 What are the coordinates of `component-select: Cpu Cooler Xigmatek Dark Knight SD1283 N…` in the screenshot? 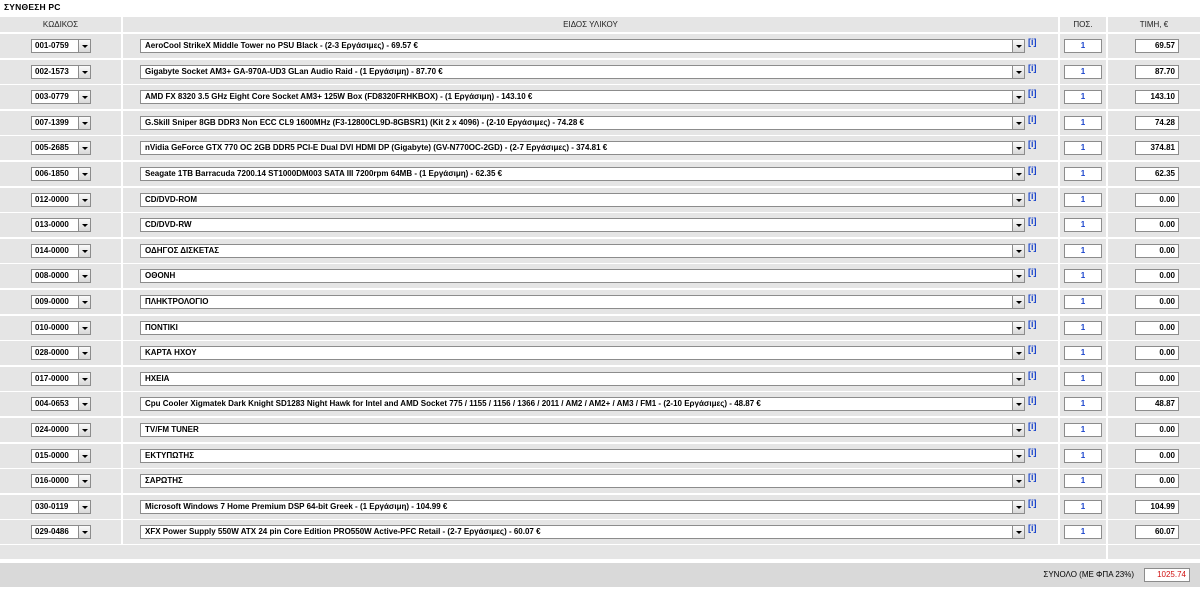 It's located at (582, 404).